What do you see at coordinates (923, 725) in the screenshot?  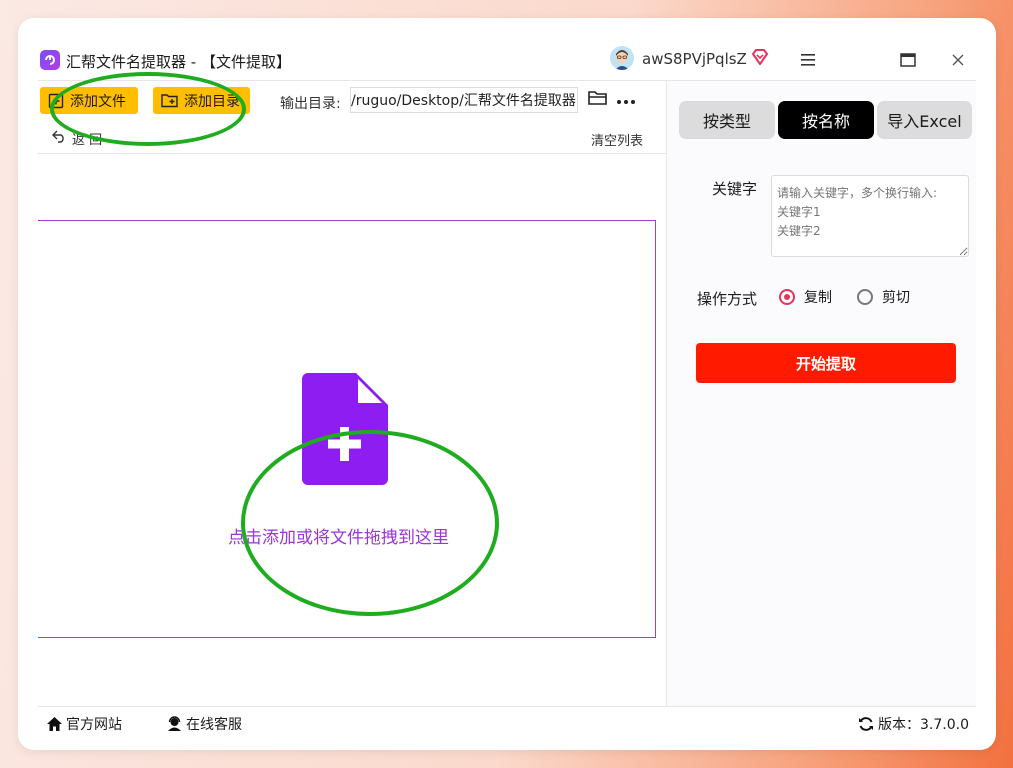 I see `version-label: 版本：3.7.0.0` at bounding box center [923, 725].